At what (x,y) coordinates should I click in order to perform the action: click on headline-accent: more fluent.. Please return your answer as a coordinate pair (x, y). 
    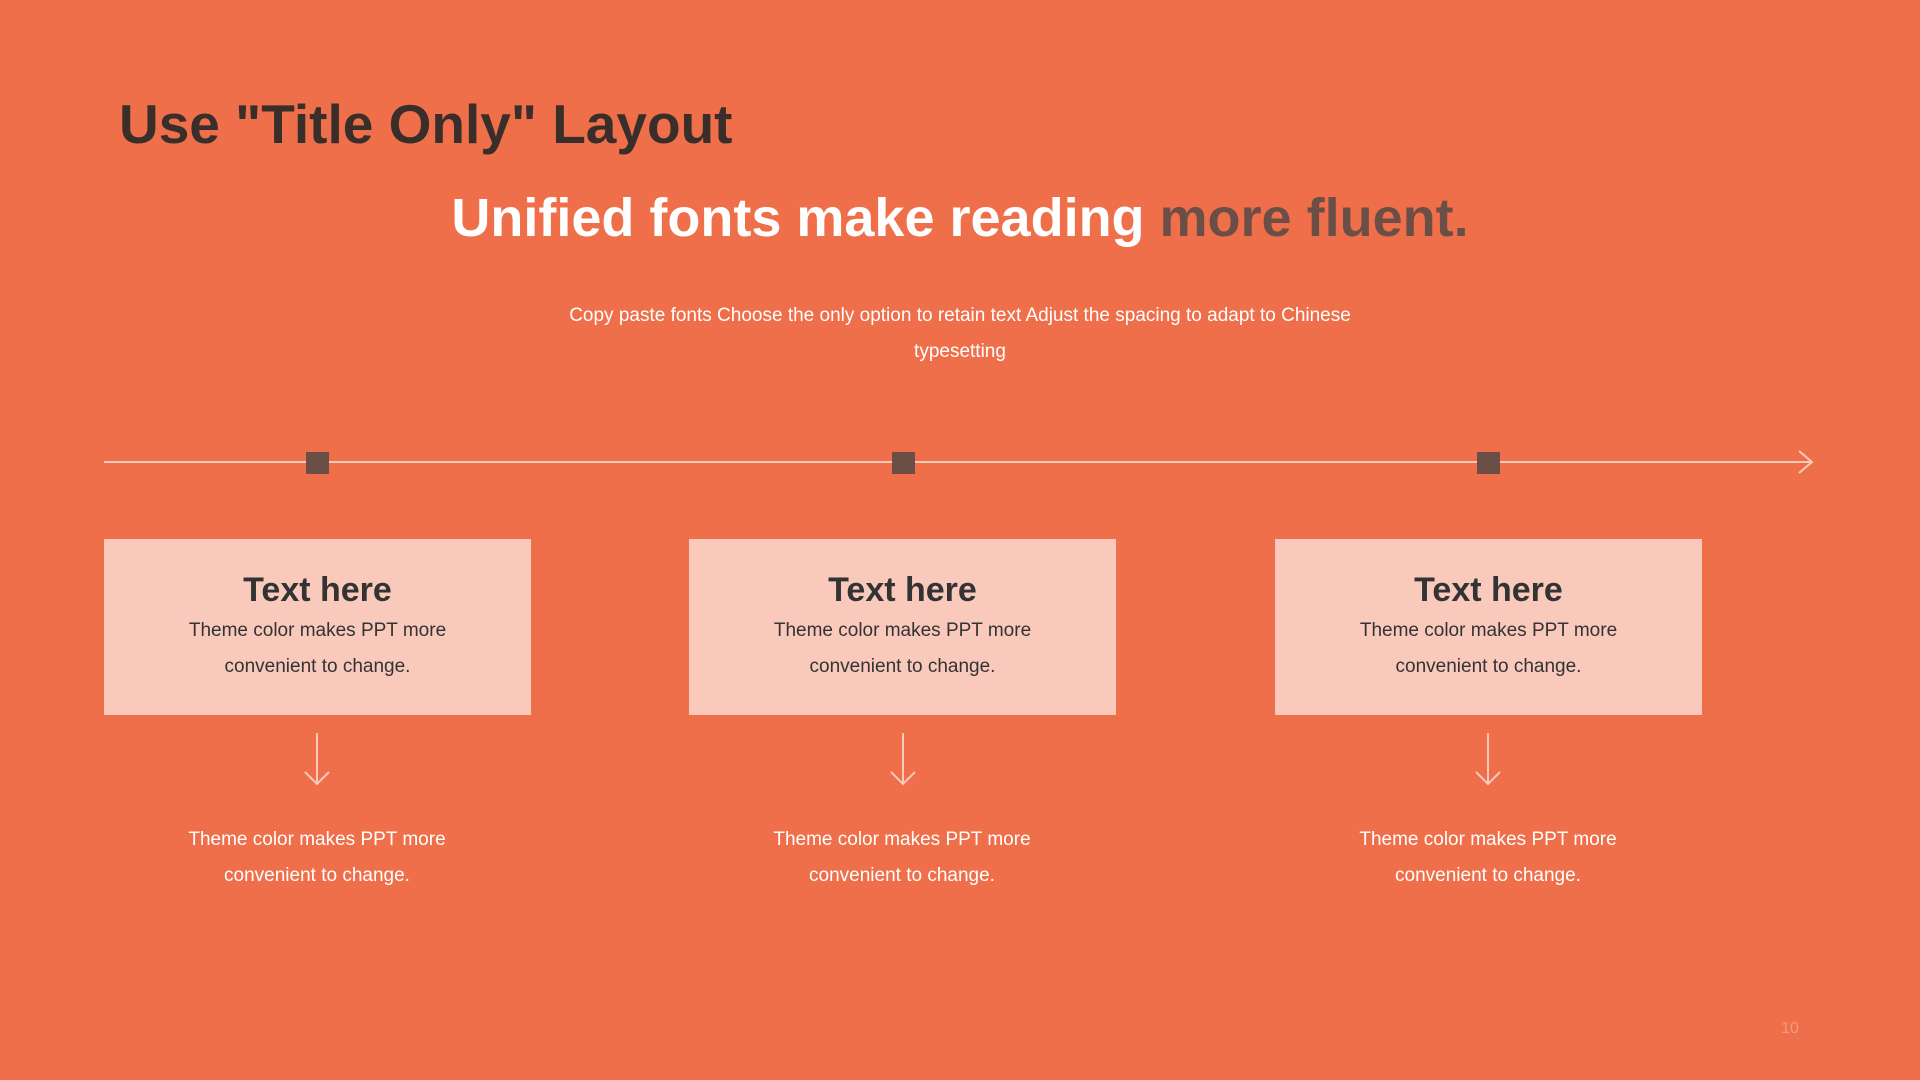
    Looking at the image, I should click on (1314, 218).